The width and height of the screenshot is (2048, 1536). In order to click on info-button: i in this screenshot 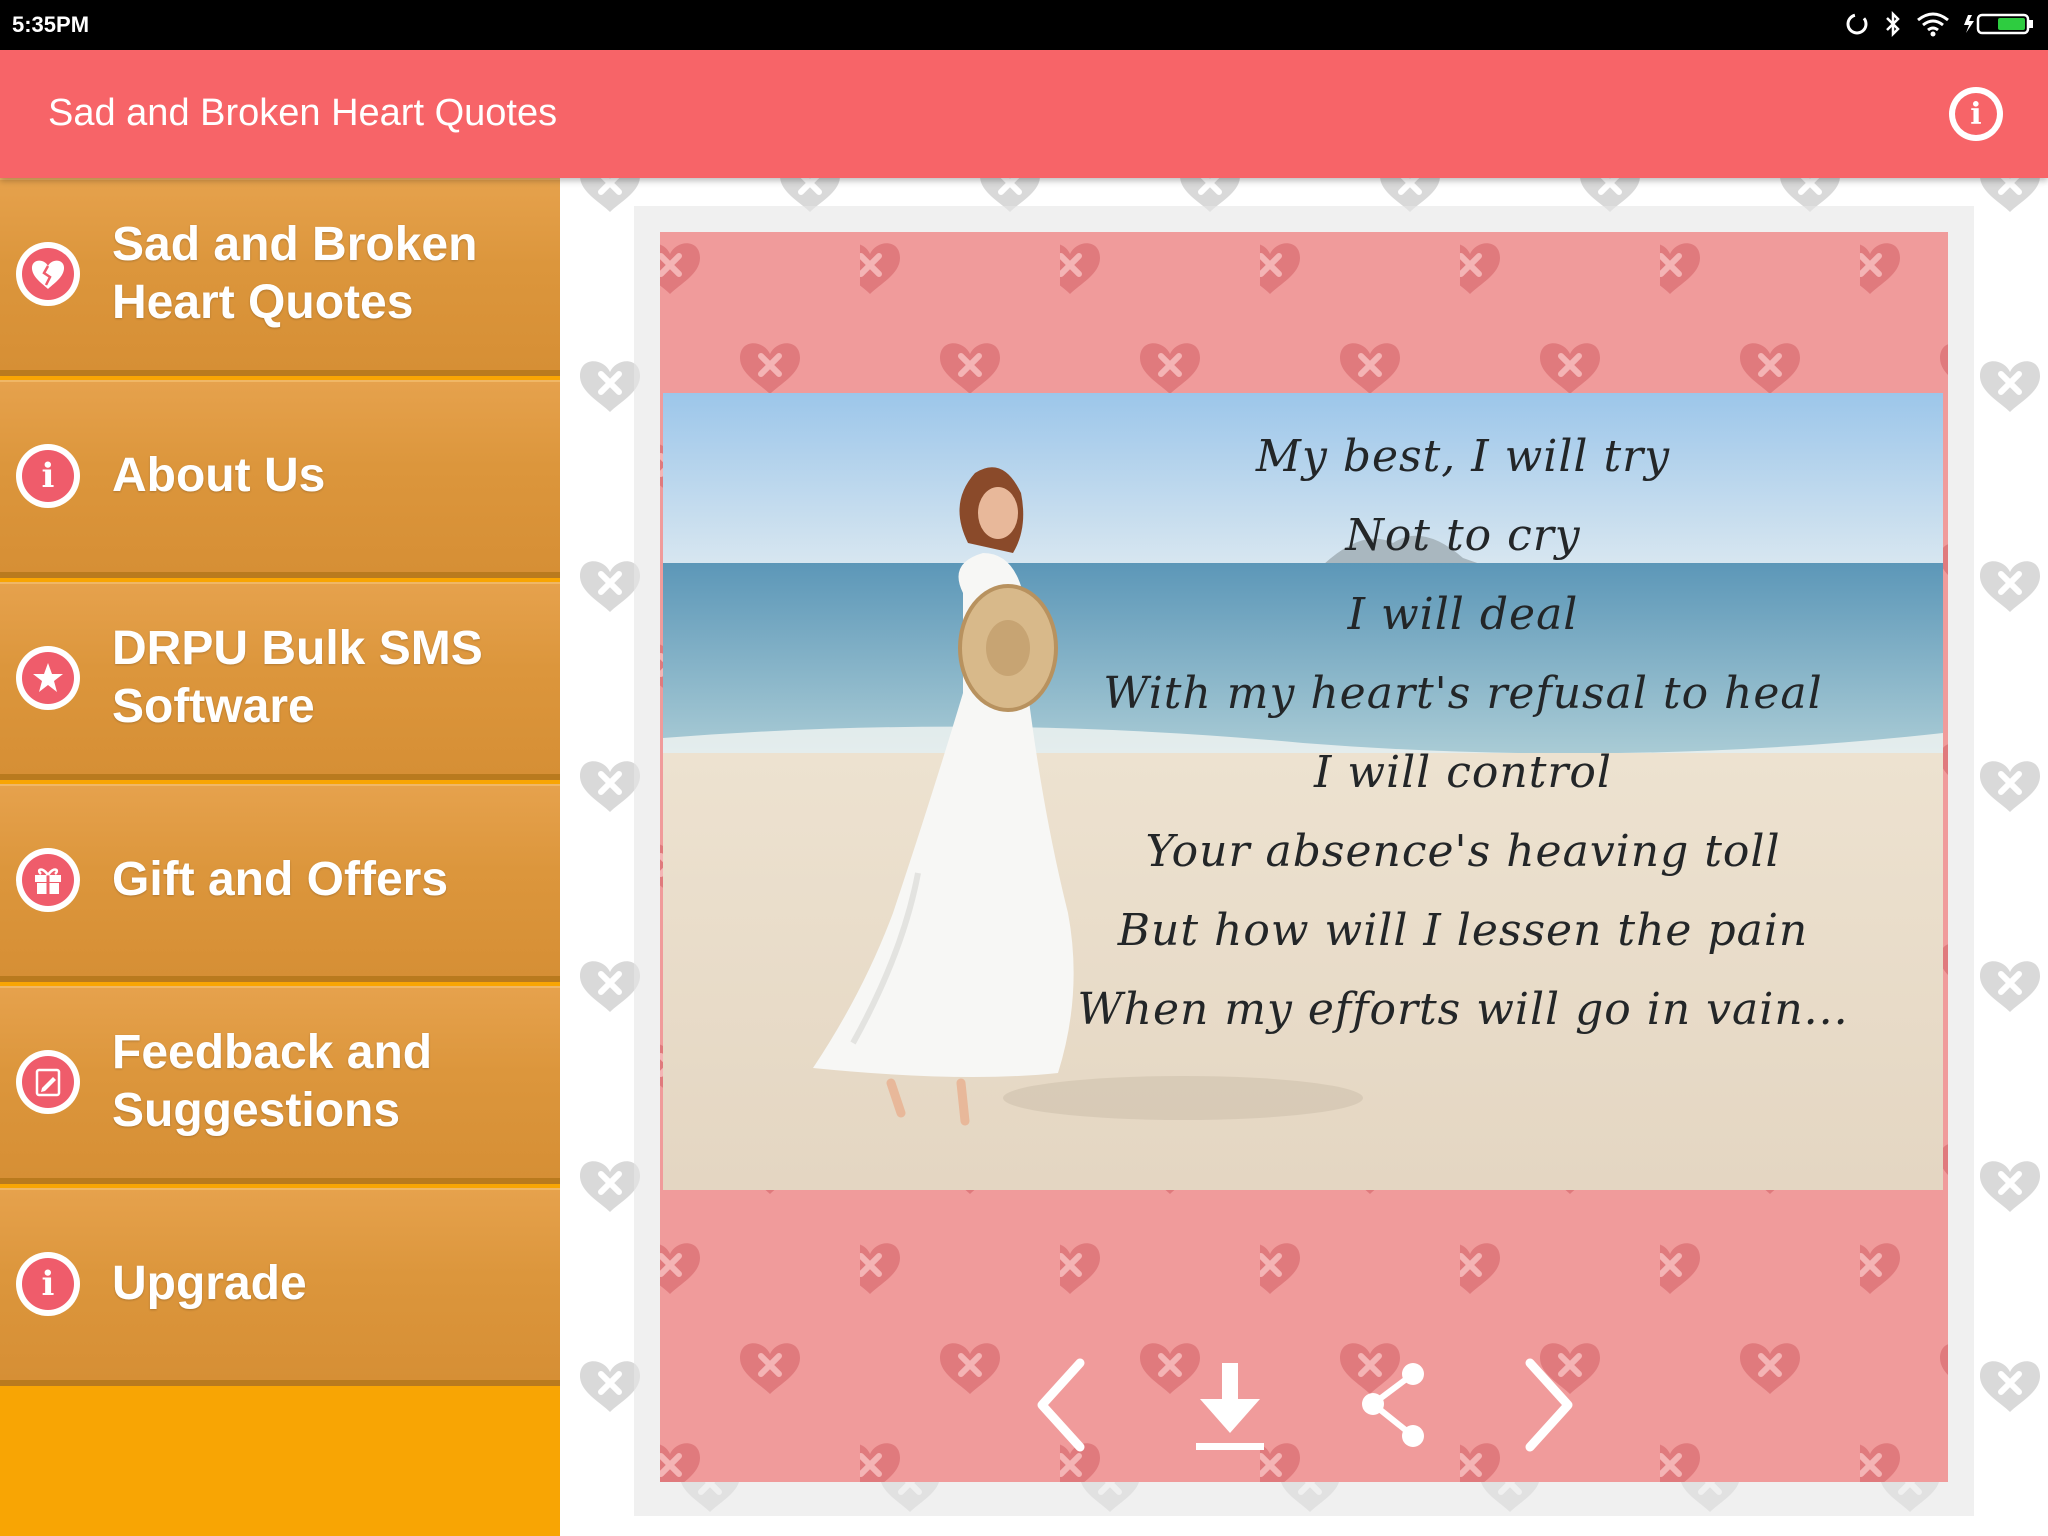, I will do `click(1976, 114)`.